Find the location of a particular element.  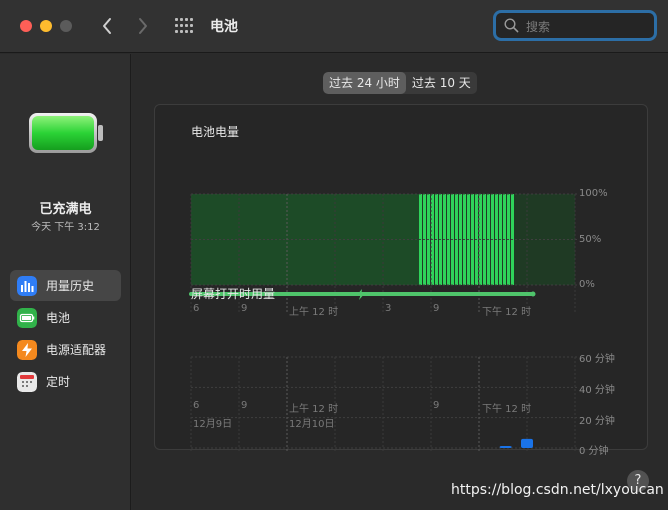

chevron-right-icon is located at coordinates (143, 26).